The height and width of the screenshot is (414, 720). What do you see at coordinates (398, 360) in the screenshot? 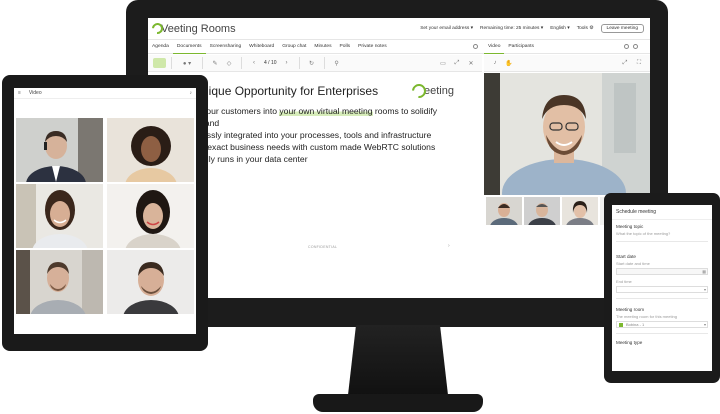
I see `monitor-stand` at bounding box center [398, 360].